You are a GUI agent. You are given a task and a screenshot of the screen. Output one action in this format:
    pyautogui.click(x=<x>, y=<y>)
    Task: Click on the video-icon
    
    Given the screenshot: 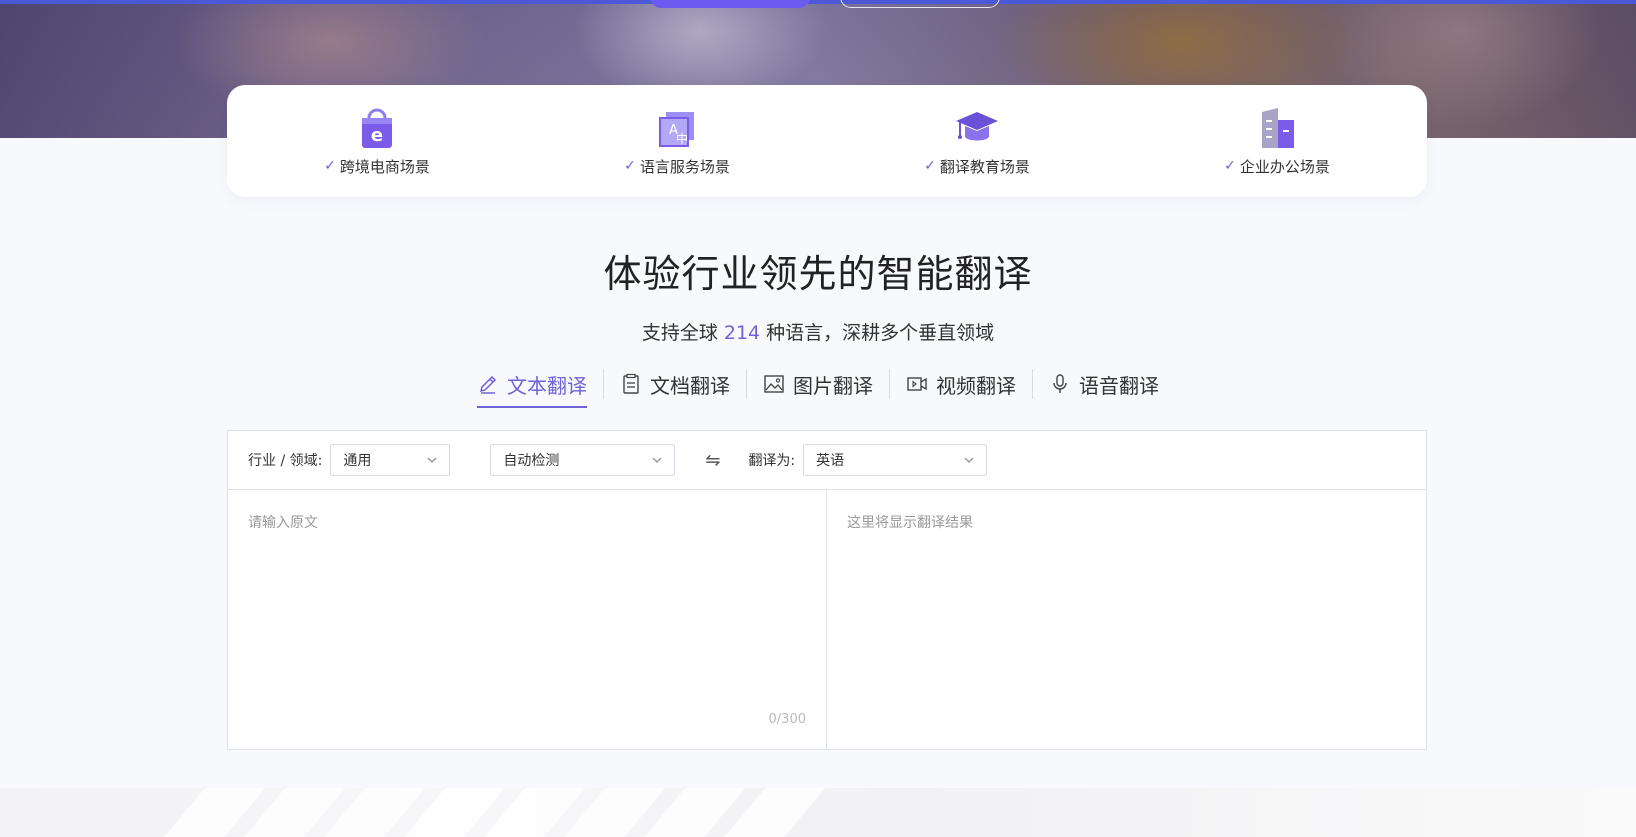 What is the action you would take?
    pyautogui.click(x=917, y=384)
    